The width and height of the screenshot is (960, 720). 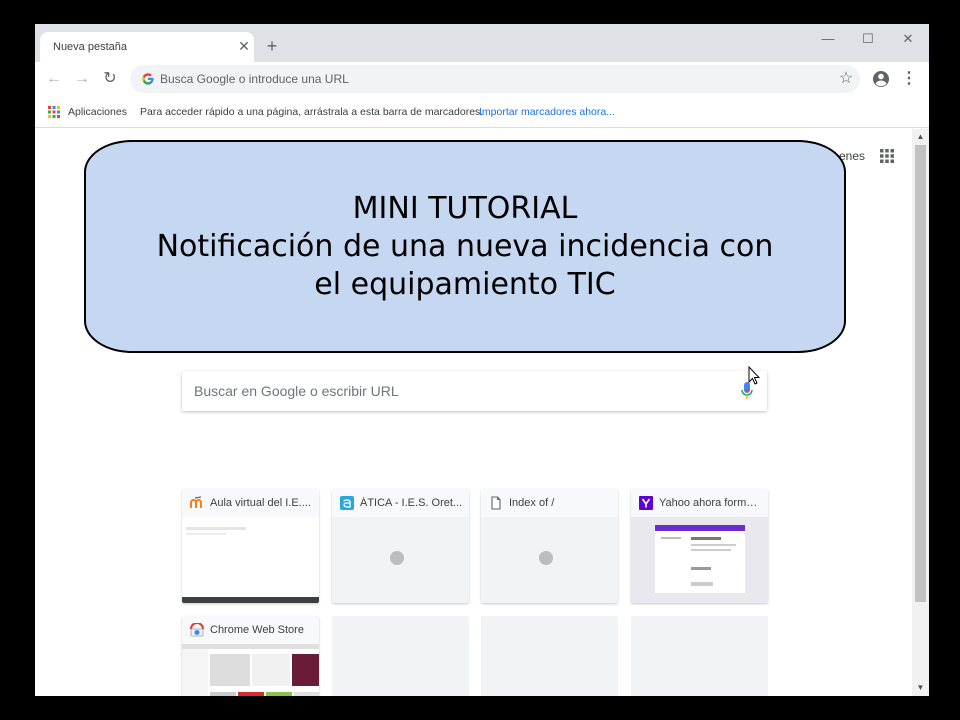 What do you see at coordinates (465, 284) in the screenshot?
I see `callout-line: el equipamiento TIC` at bounding box center [465, 284].